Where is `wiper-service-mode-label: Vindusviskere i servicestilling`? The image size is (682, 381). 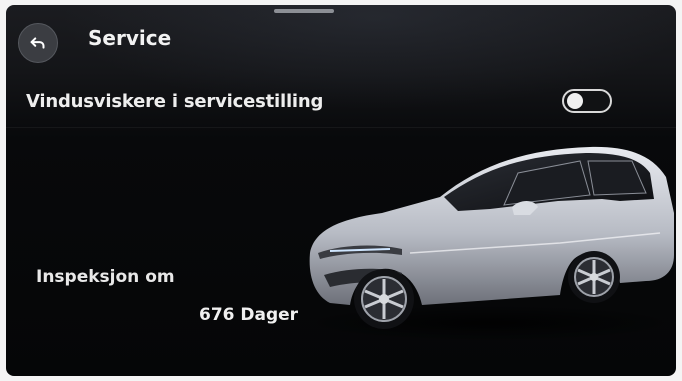 wiper-service-mode-label: Vindusviskere i servicestilling is located at coordinates (175, 101).